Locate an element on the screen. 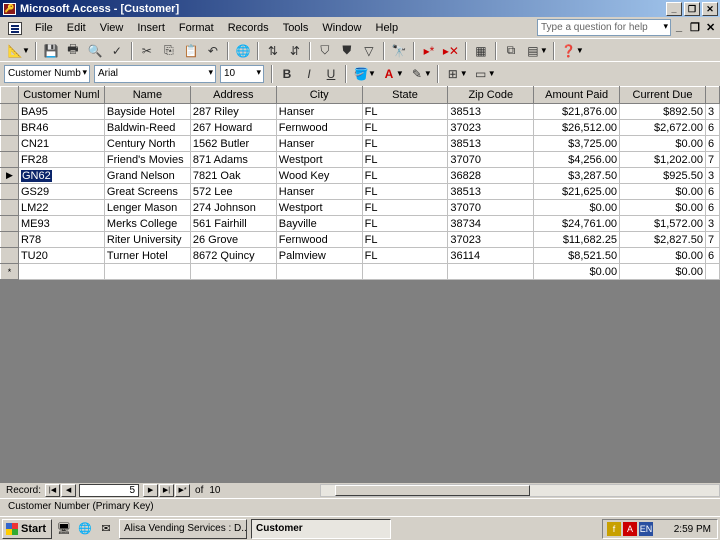 This screenshot has height=540, width=720. desktop-icon: 🖥 is located at coordinates (64, 529).